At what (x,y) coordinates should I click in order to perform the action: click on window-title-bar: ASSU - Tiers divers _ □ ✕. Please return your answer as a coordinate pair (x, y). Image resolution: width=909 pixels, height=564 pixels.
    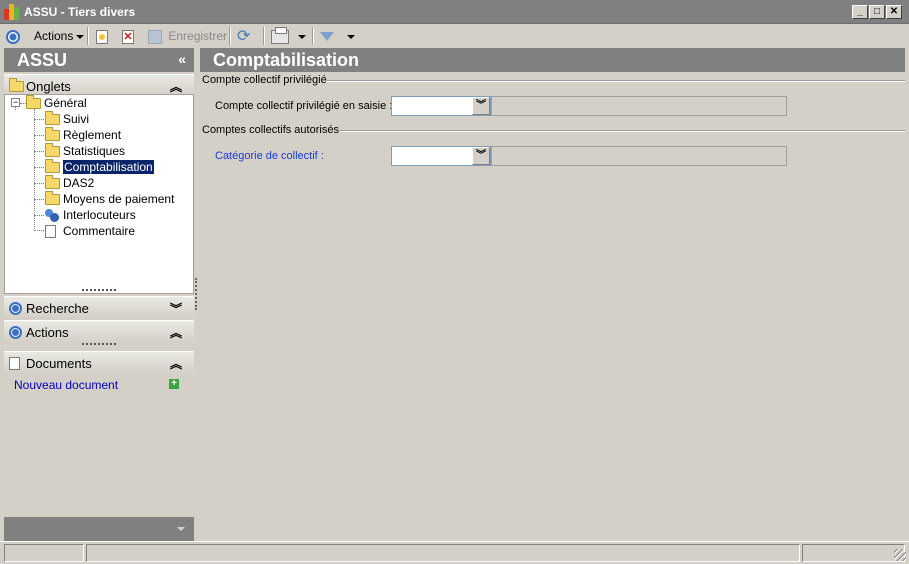
    Looking at the image, I should click on (454, 12).